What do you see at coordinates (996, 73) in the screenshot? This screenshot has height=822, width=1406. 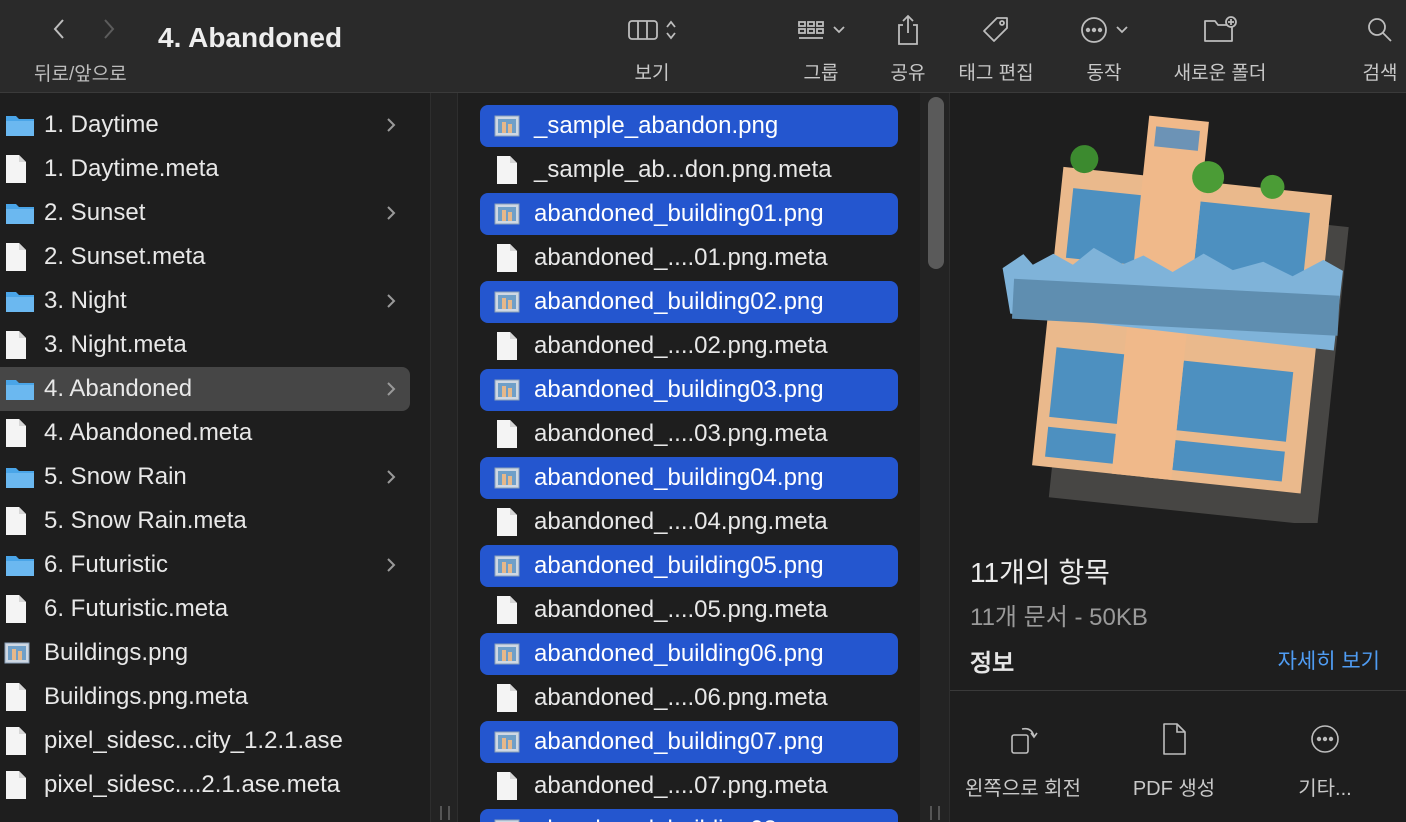 I see `edit-tags-label: 태그 편집` at bounding box center [996, 73].